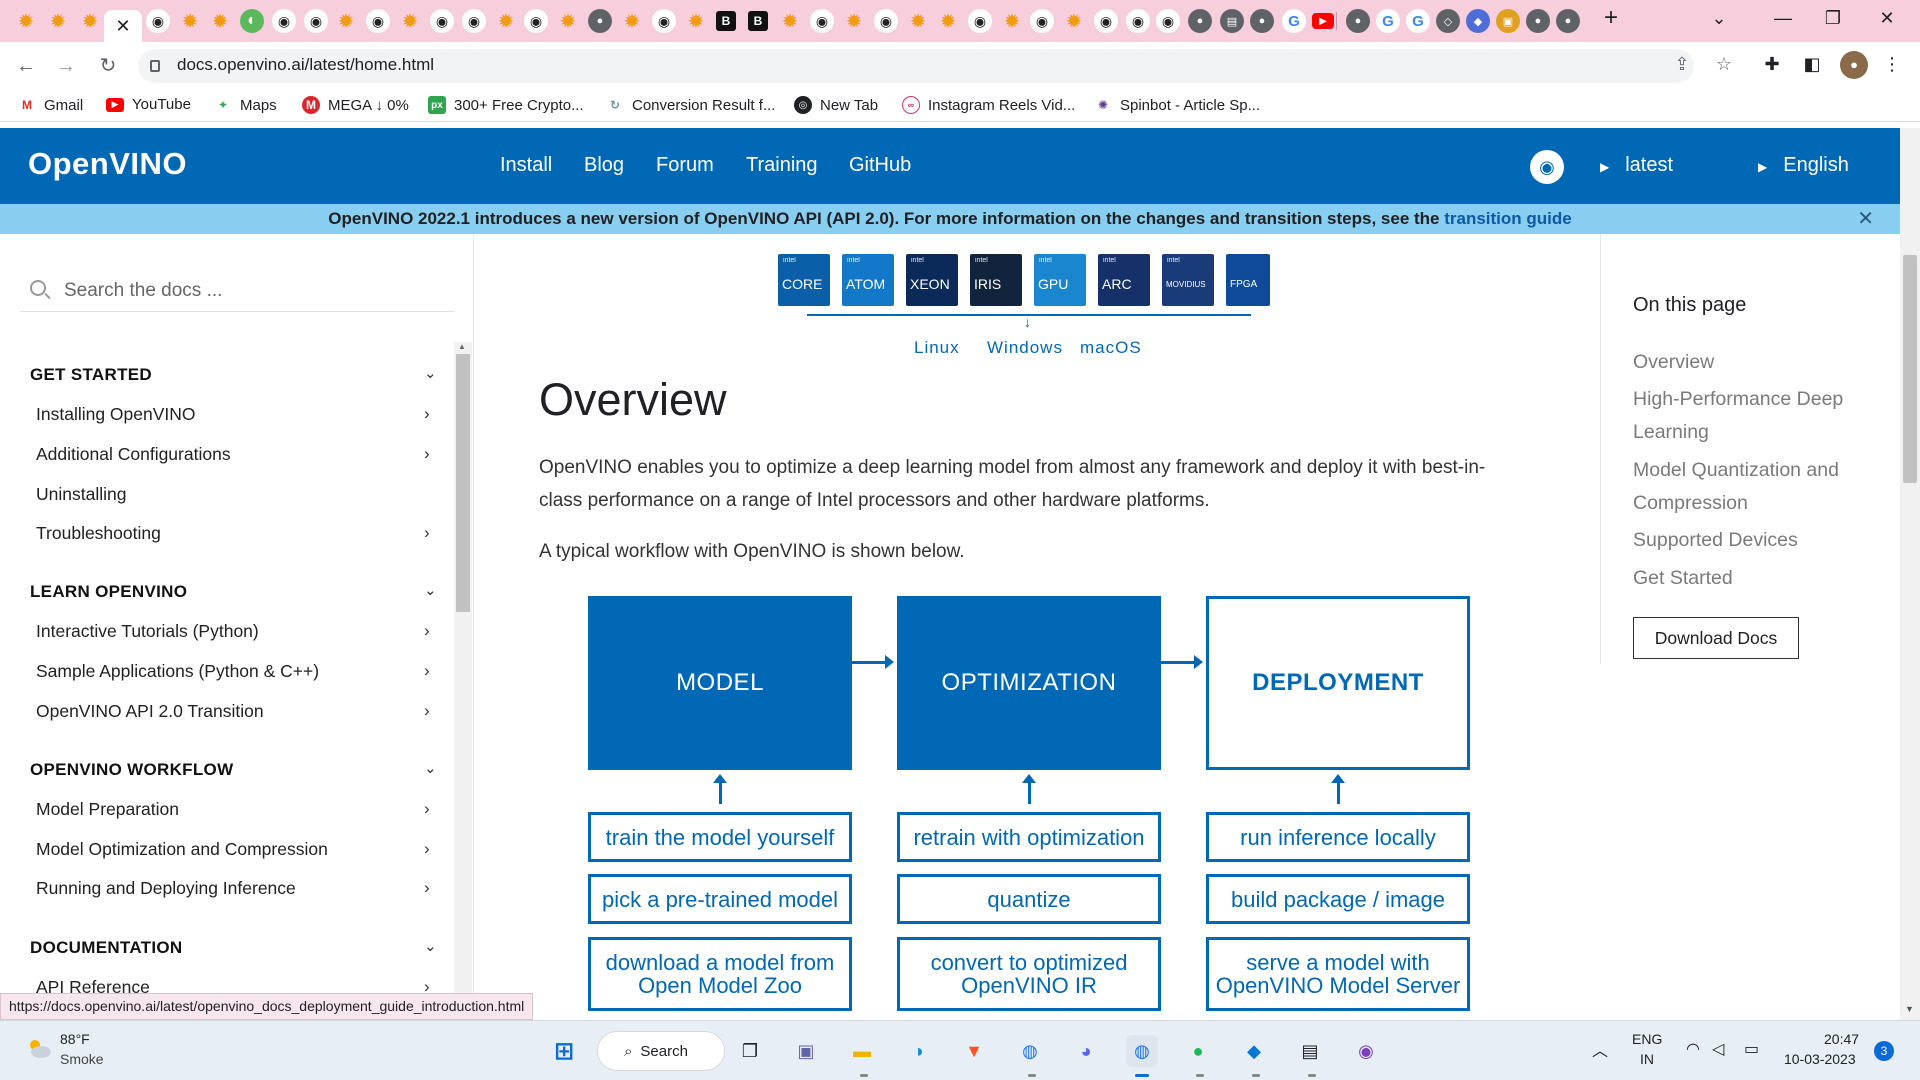 The image size is (1920, 1080). What do you see at coordinates (1636, 165) in the screenshot?
I see `version-dropdown: ▶ latest` at bounding box center [1636, 165].